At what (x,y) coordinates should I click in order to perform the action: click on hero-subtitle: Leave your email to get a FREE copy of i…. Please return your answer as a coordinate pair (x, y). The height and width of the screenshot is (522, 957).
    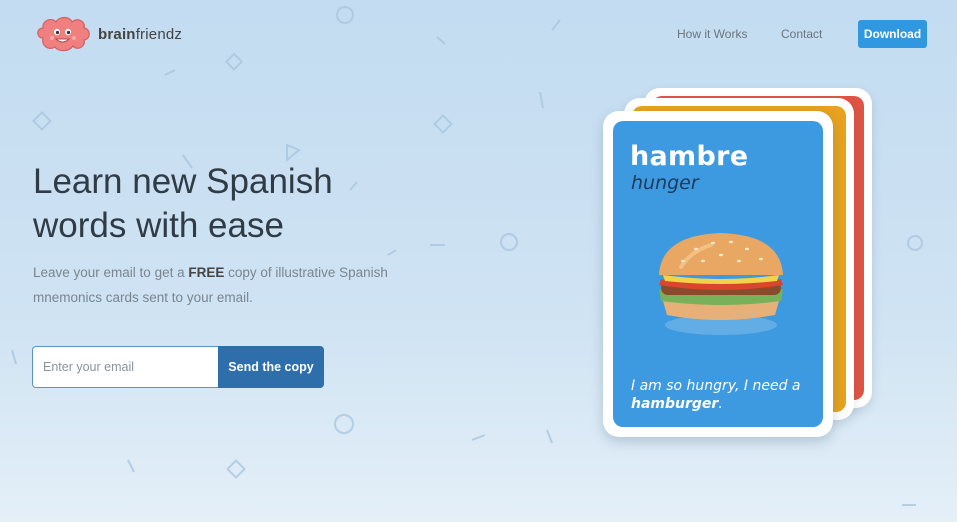
    Looking at the image, I should click on (210, 285).